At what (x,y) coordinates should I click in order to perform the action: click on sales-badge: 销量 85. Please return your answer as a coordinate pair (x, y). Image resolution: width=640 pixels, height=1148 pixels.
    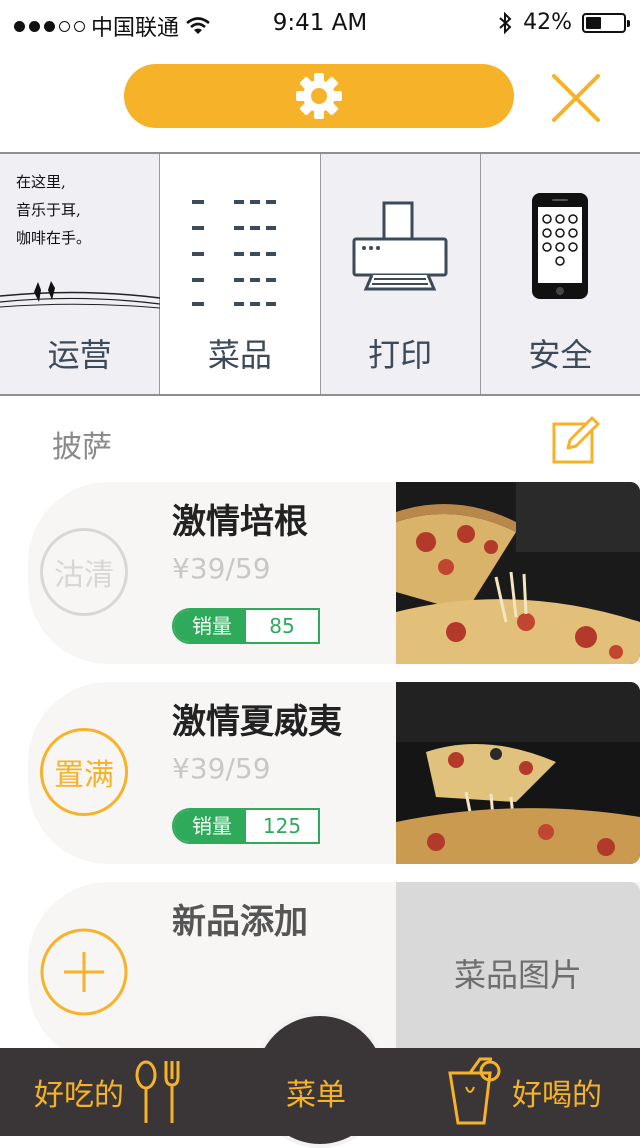
    Looking at the image, I should click on (246, 626).